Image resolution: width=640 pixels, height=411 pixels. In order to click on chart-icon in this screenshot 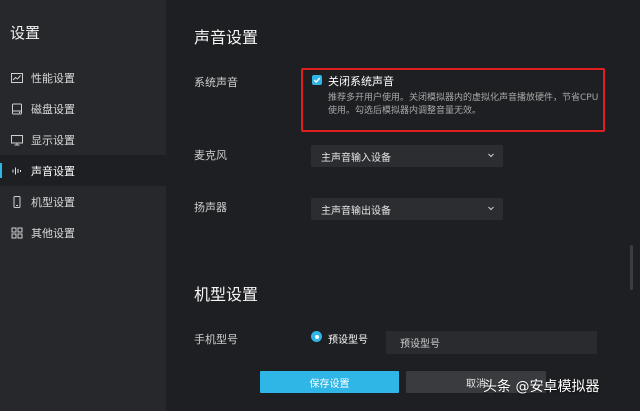, I will do `click(17, 78)`.